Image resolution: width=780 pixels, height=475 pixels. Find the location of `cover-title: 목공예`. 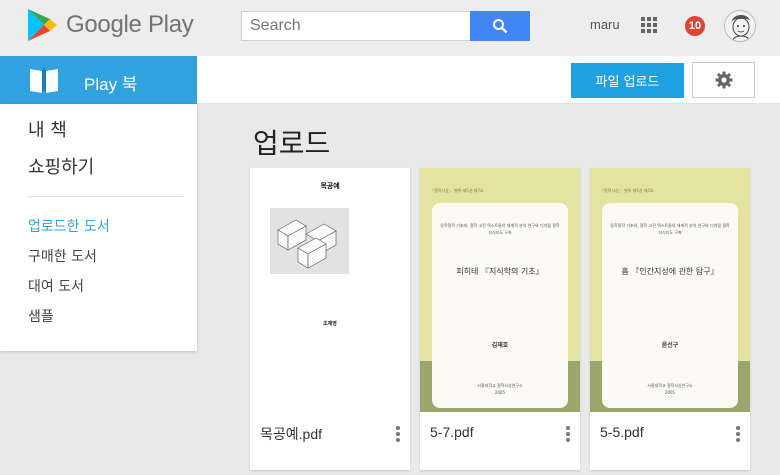

cover-title: 목공예 is located at coordinates (330, 186).